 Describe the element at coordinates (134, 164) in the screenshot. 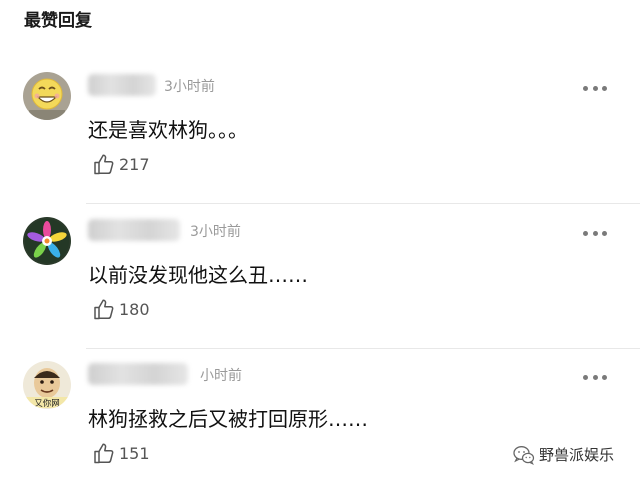

I see `like-count: 217` at that location.